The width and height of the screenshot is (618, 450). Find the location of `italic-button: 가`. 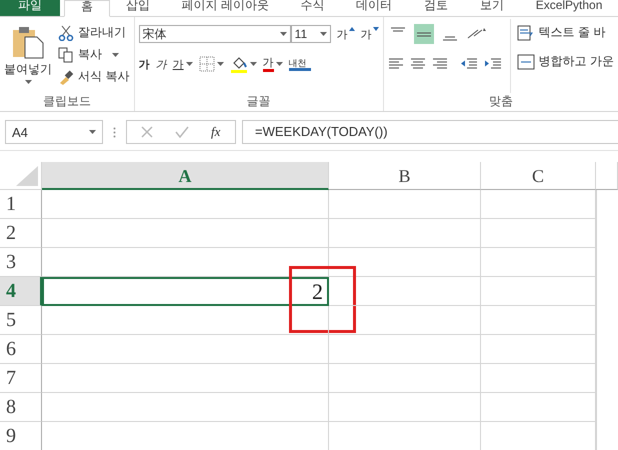

italic-button: 가 is located at coordinates (161, 64).